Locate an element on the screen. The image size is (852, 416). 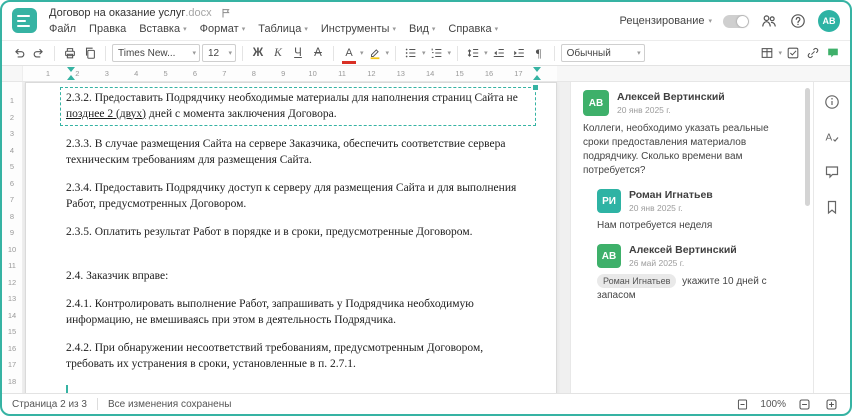
menu-item-7: Справка ▾ is located at coordinates (473, 29).